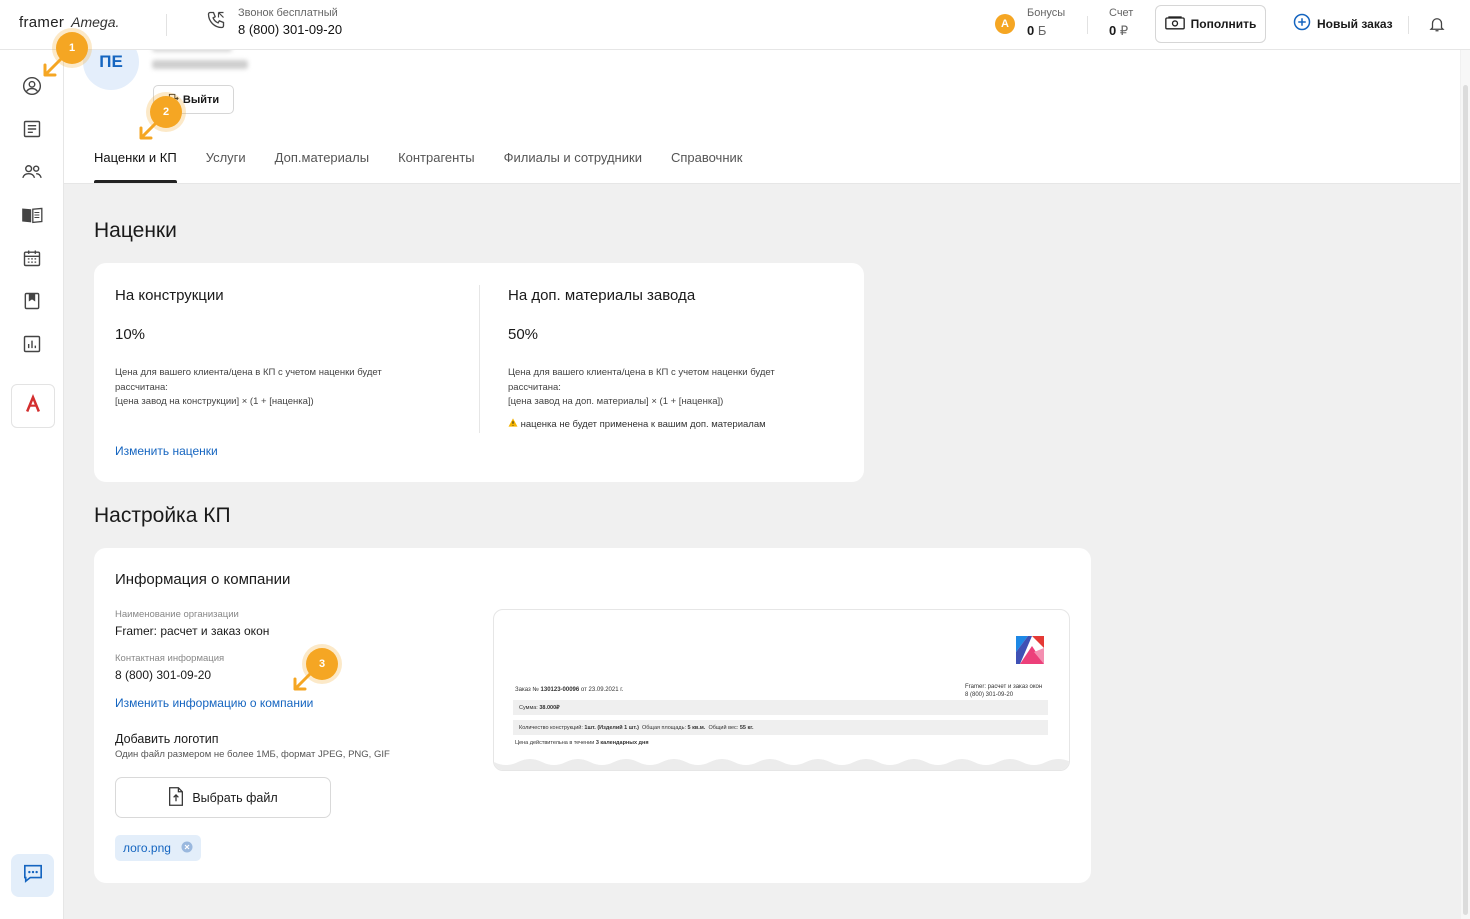 Image resolution: width=1470 pixels, height=919 pixels. What do you see at coordinates (781, 764) in the screenshot?
I see `preview-torn-edge` at bounding box center [781, 764].